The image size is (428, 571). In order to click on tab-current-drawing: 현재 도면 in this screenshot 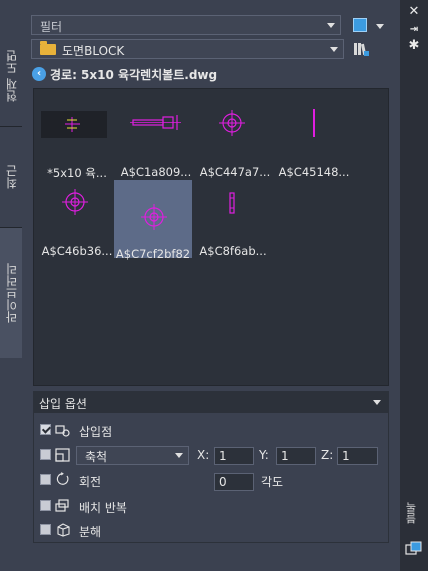, I will do `click(11, 76)`.